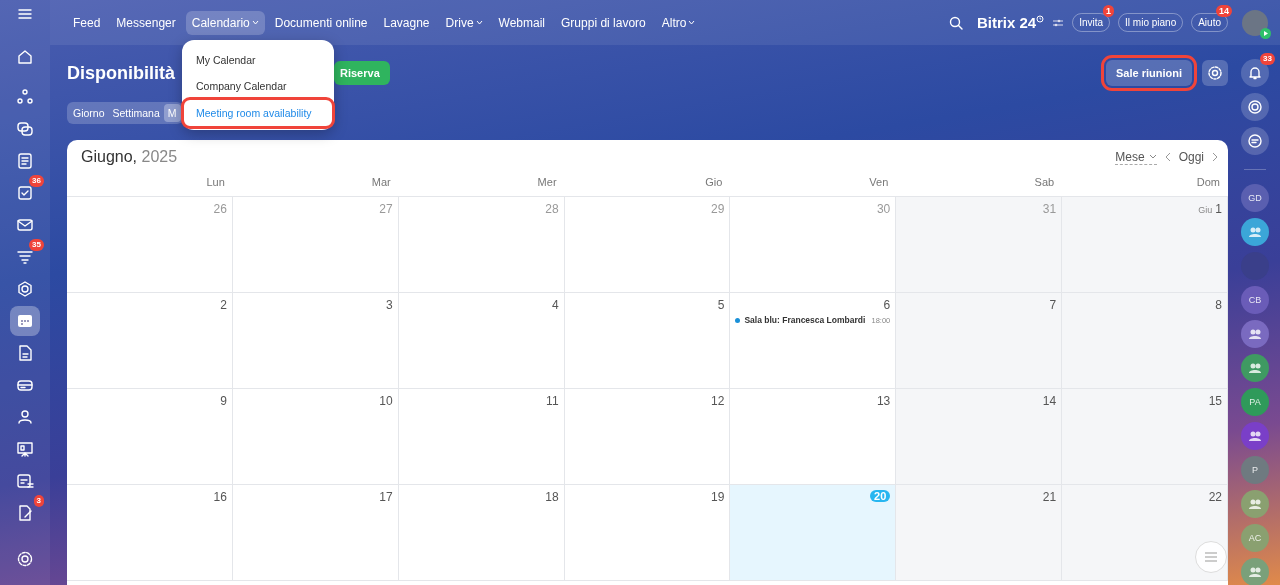 The width and height of the screenshot is (1280, 585). Describe the element at coordinates (883, 209) in the screenshot. I see `day-number: 30` at that location.